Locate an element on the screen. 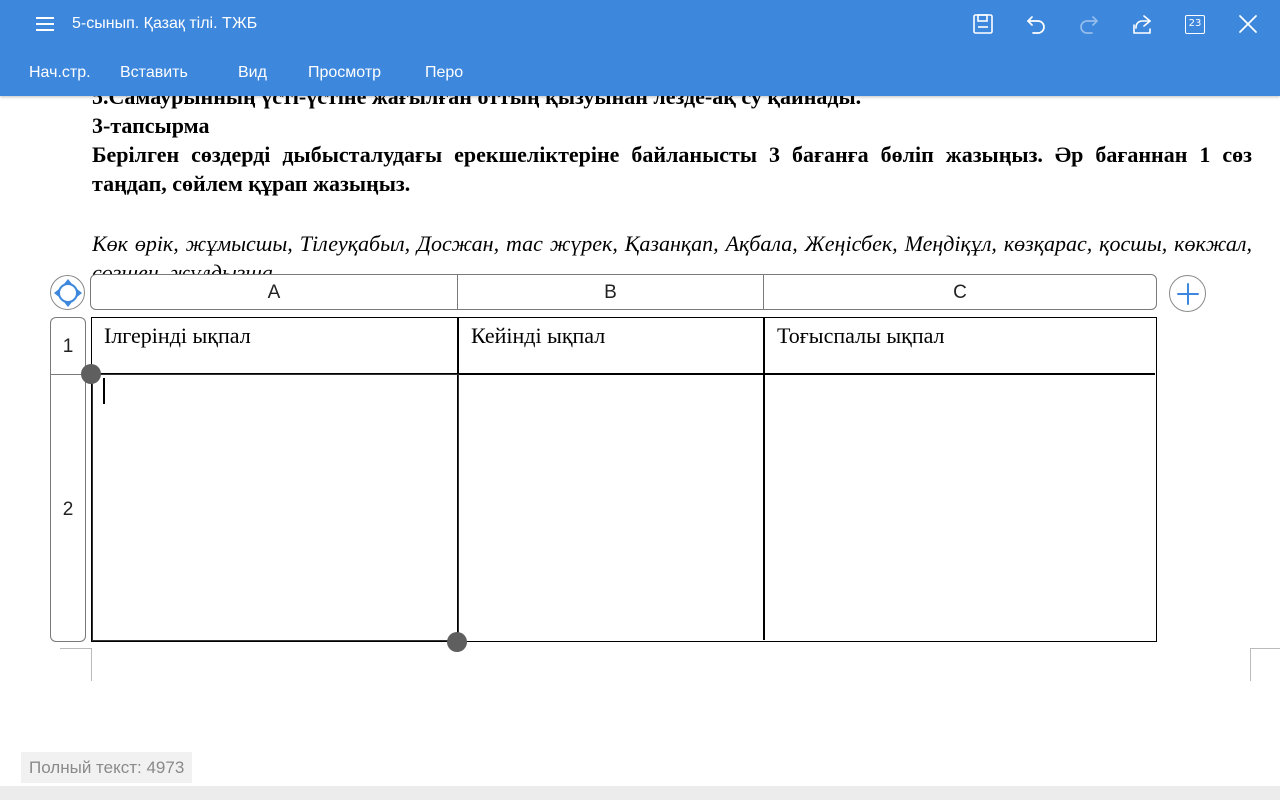  text-caret is located at coordinates (104, 391).